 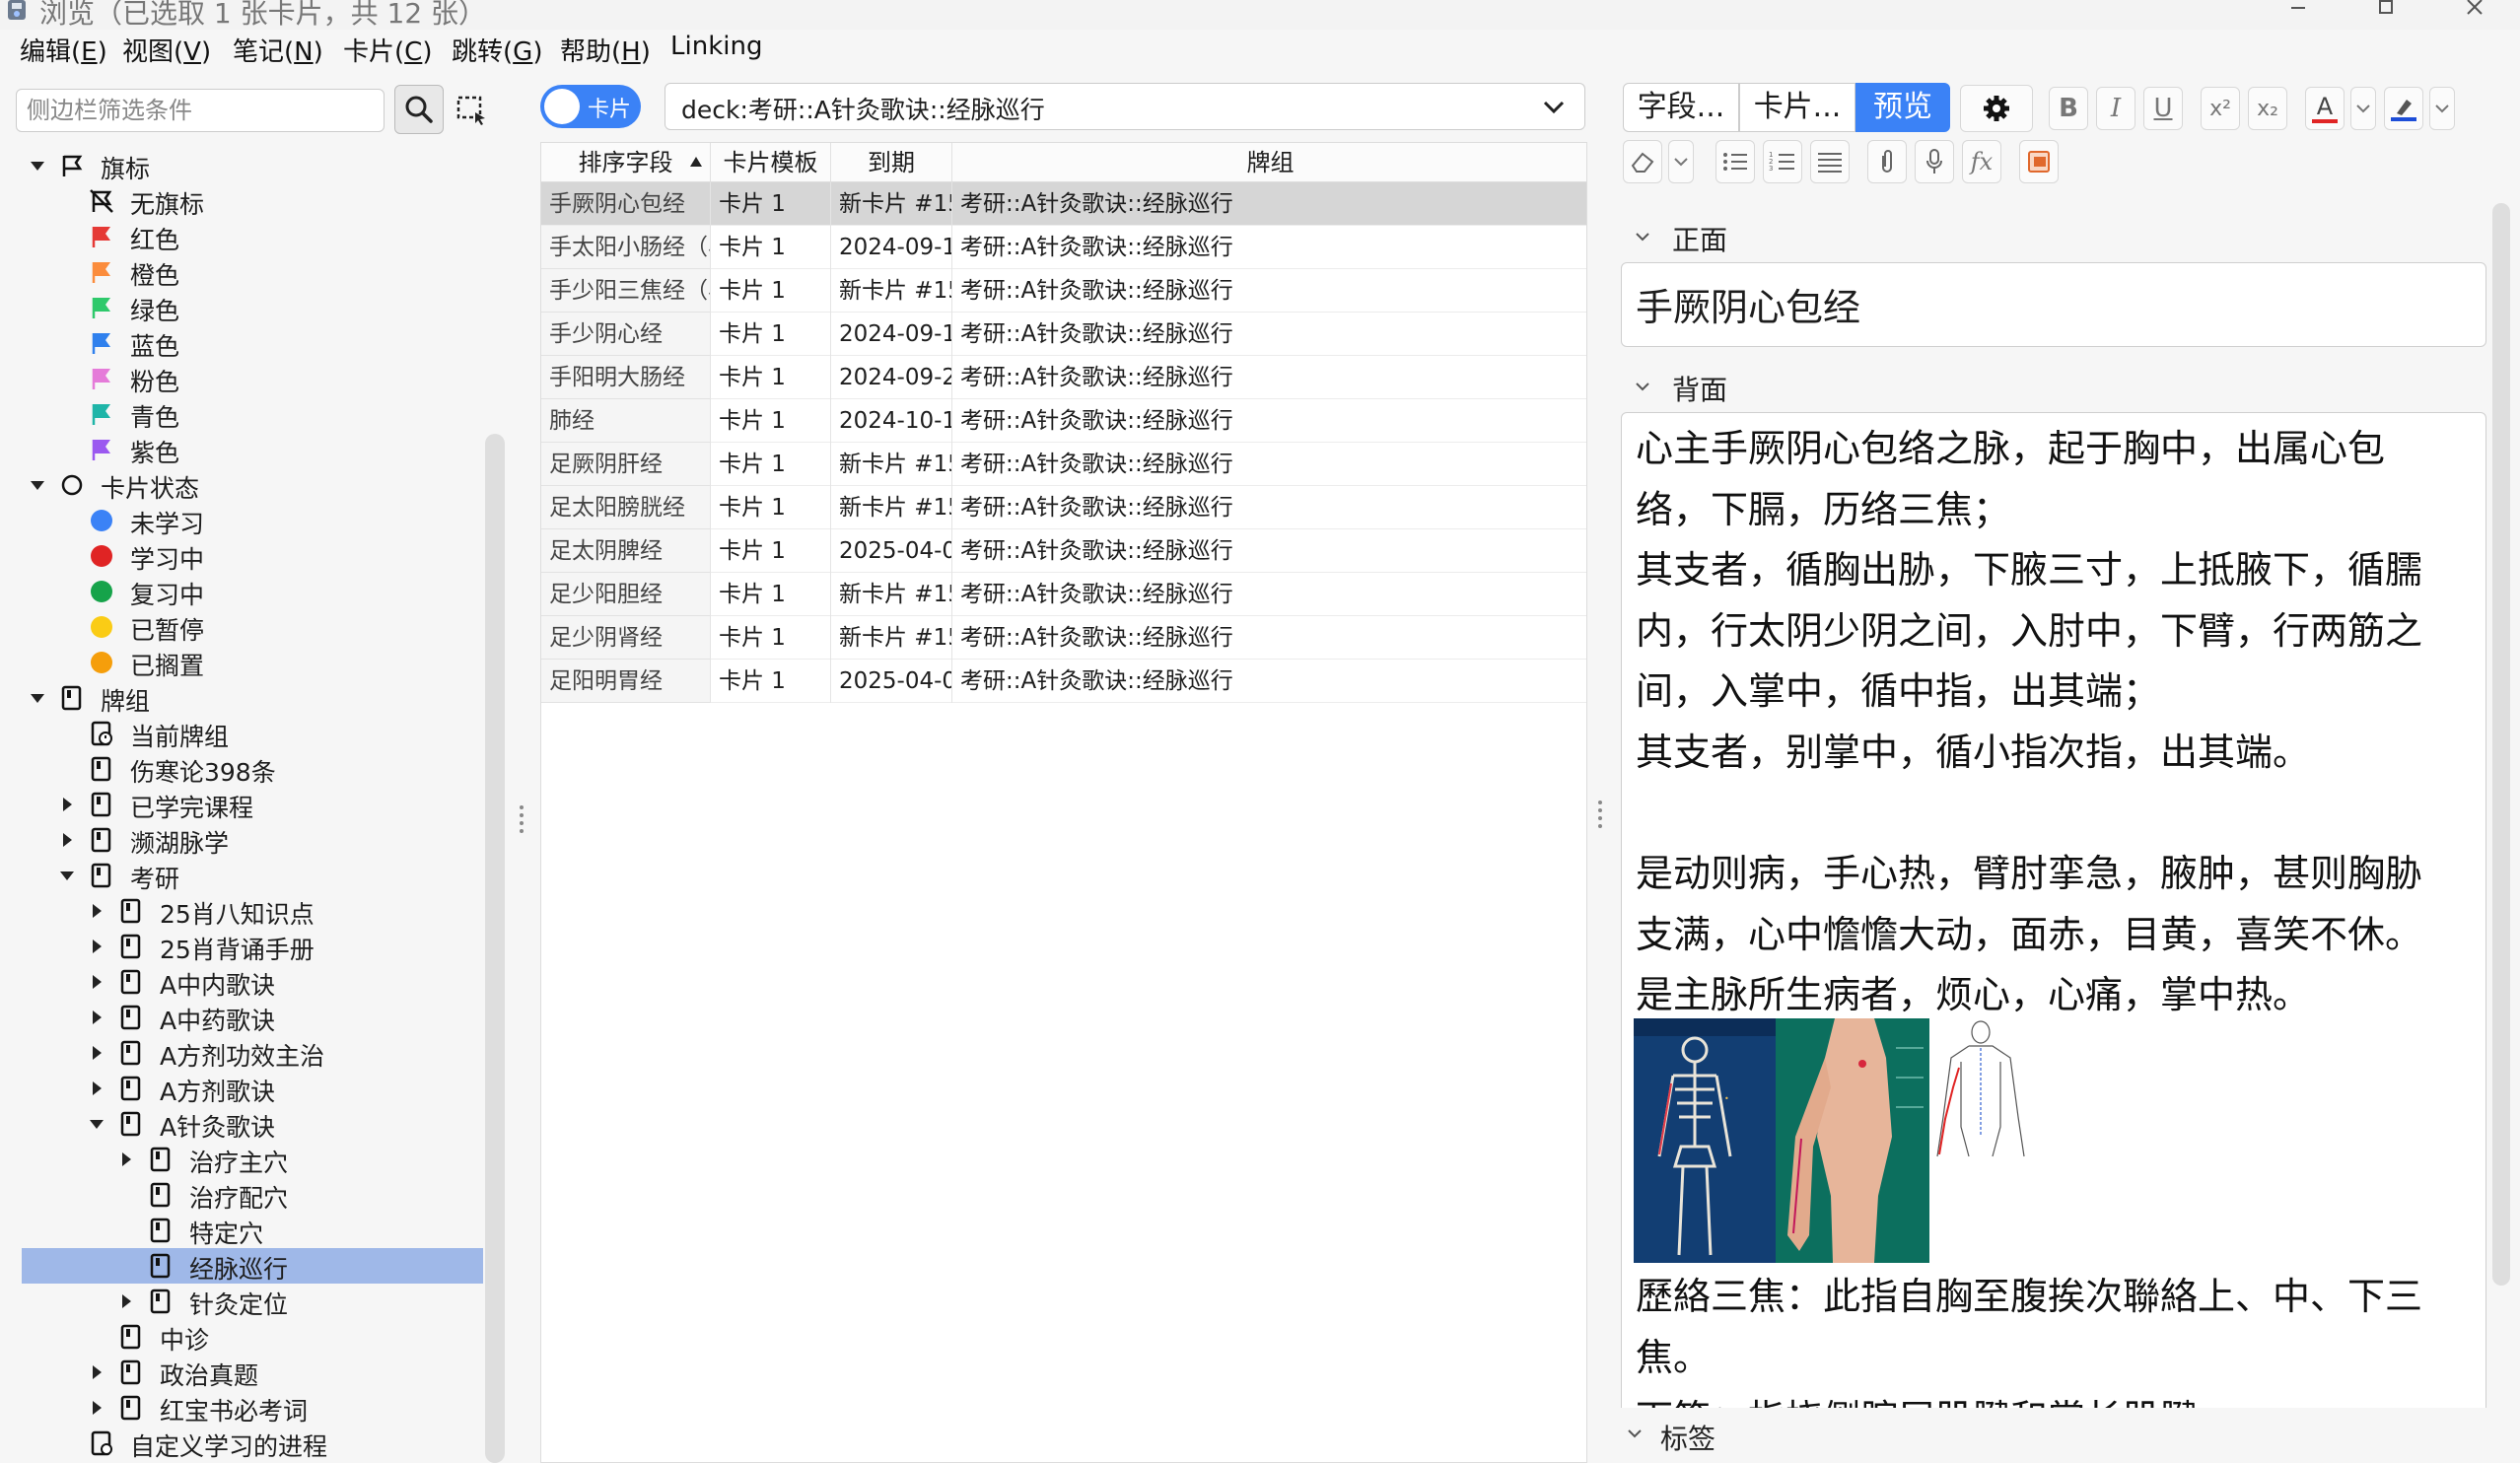 What do you see at coordinates (1063, 377) in the screenshot?
I see `table-row: 手阳明大肠经卡片 12024-09-25 考研::A针灸歌诀::经脉巡行` at bounding box center [1063, 377].